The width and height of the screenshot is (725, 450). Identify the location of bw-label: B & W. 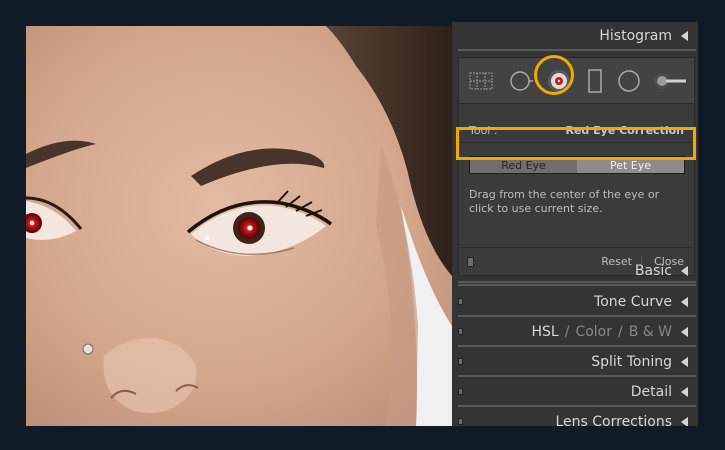
(650, 332).